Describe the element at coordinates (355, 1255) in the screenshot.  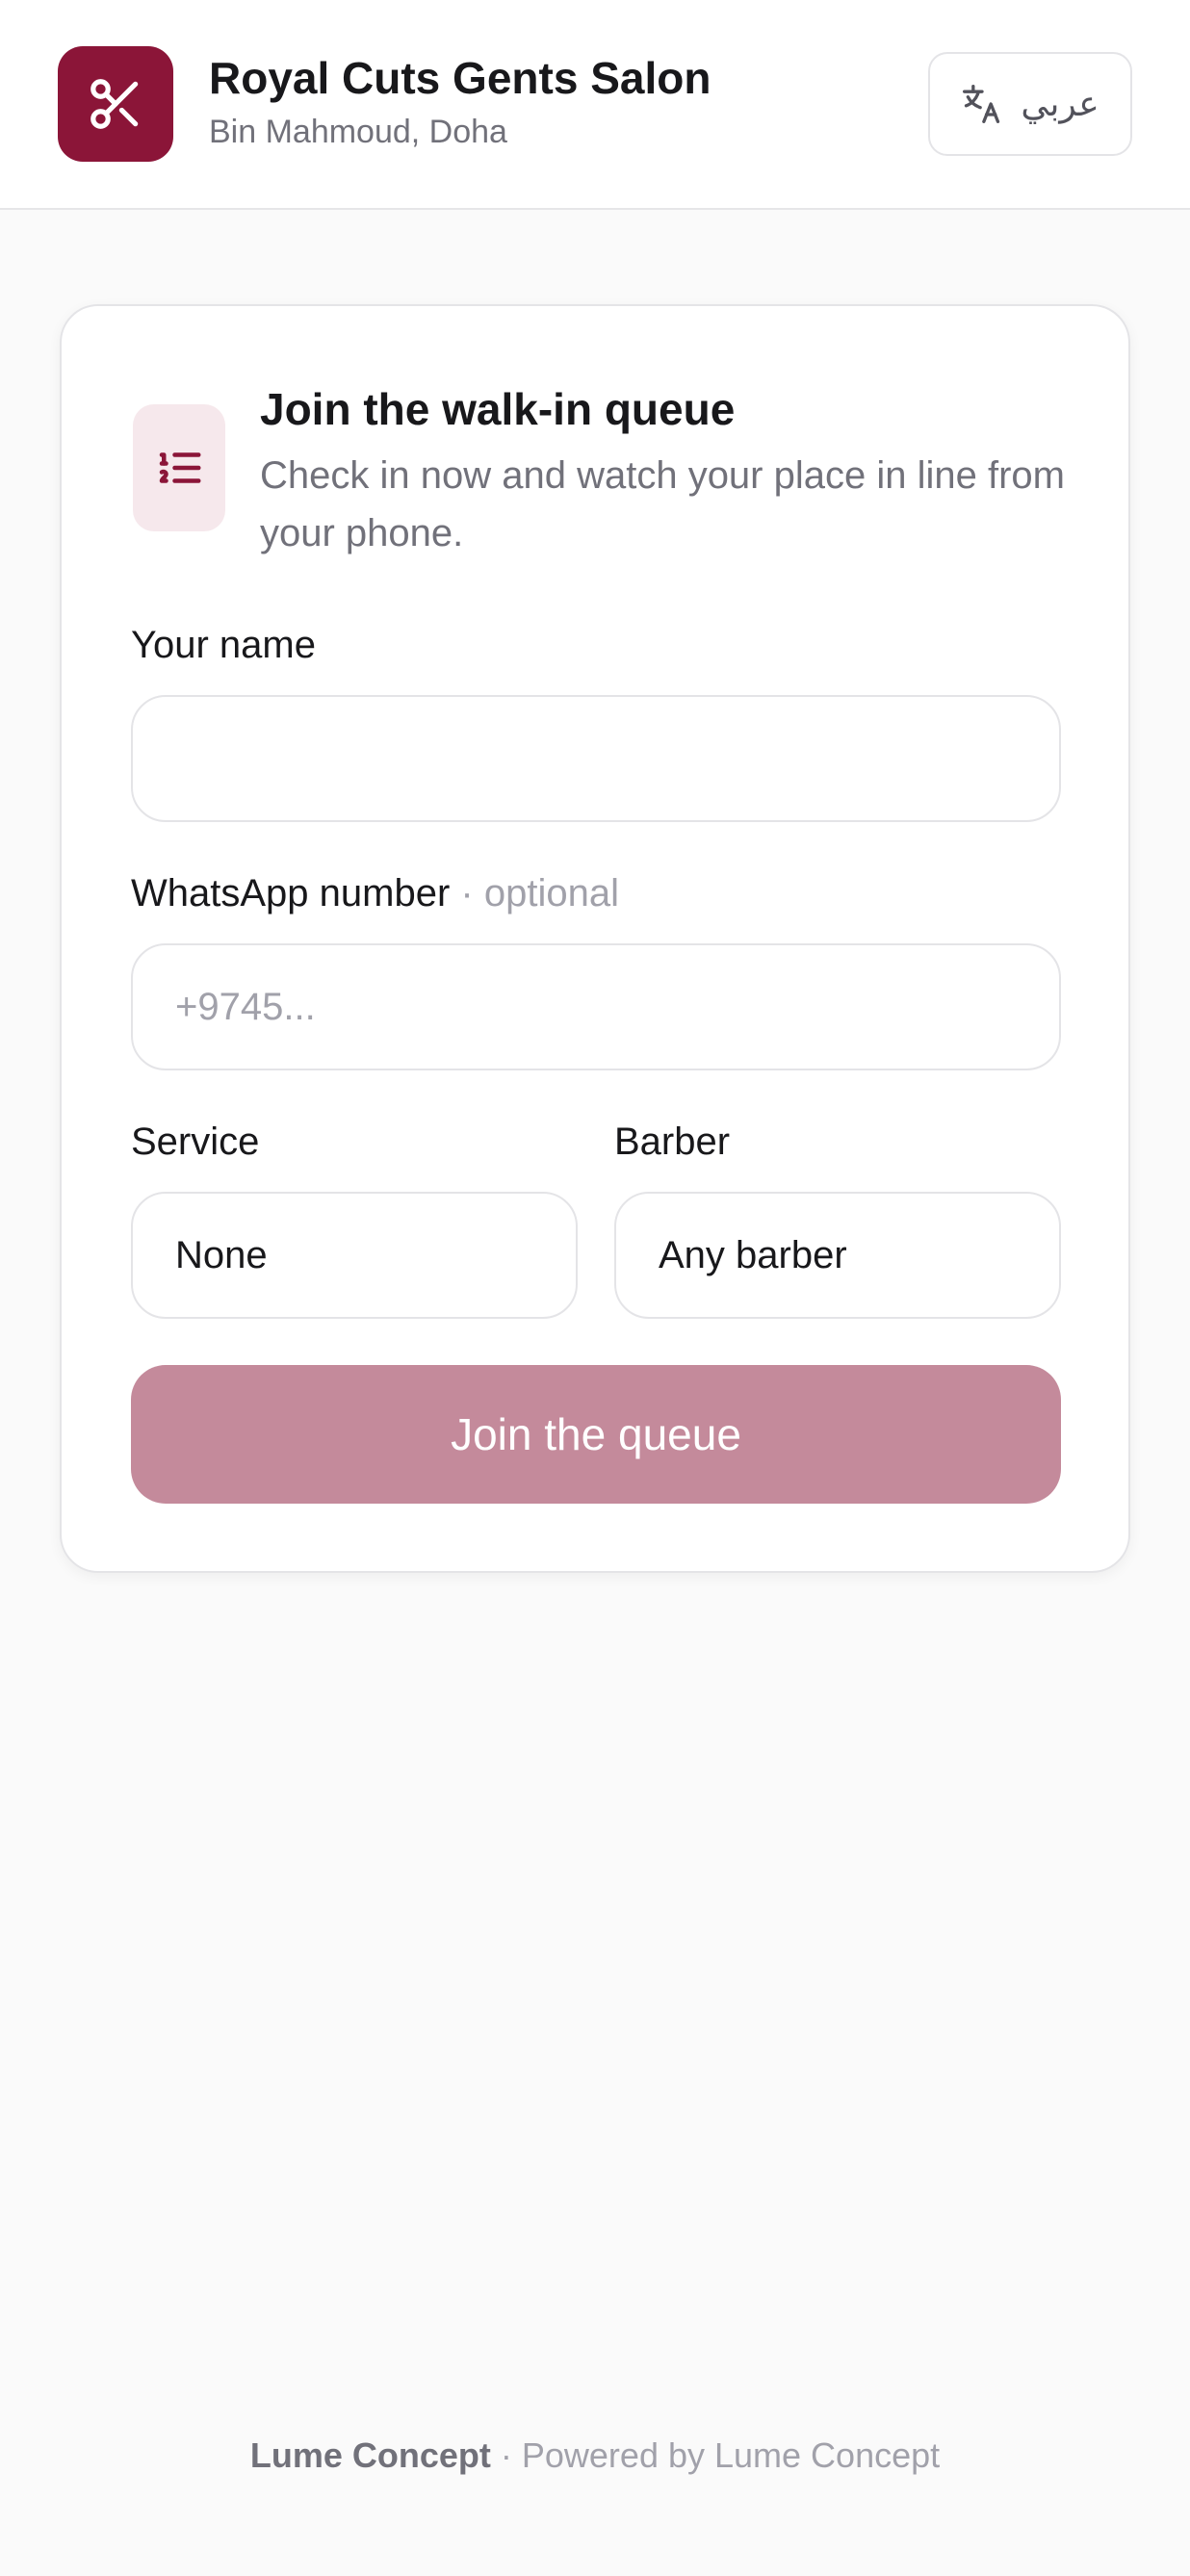
I see `service-select: None` at that location.